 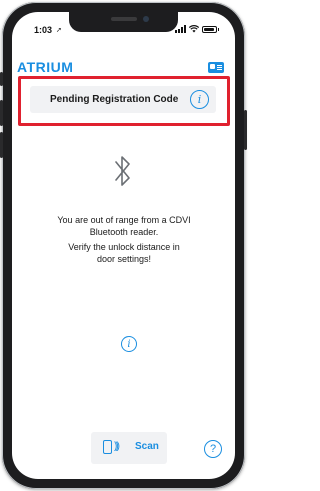 I want to click on message-line-4: door settings!, so click(x=124, y=259).